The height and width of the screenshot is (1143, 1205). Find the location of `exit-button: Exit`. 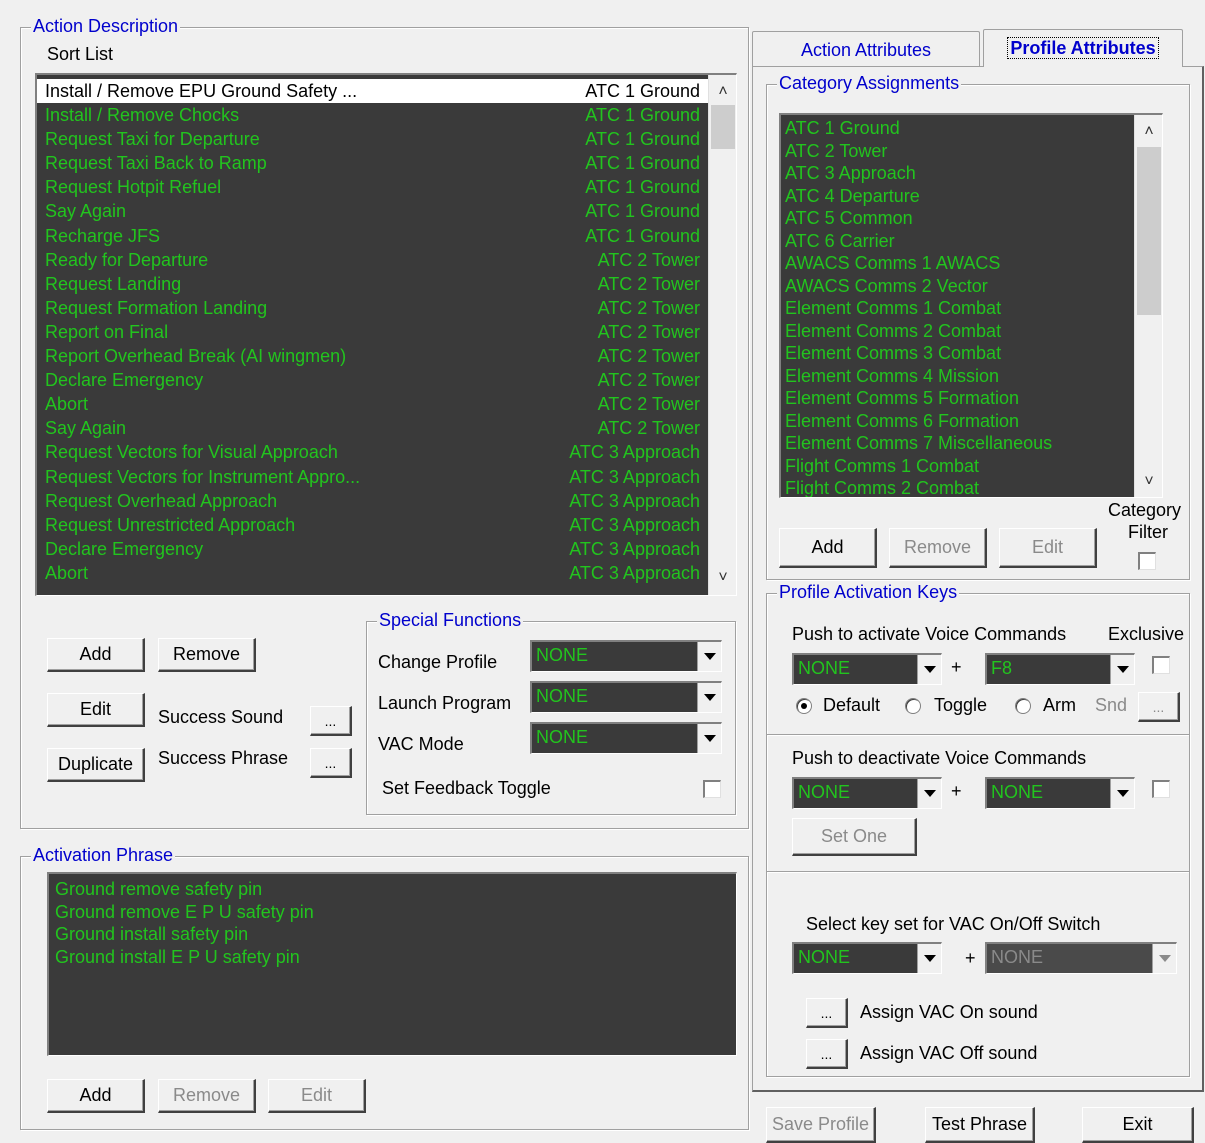

exit-button: Exit is located at coordinates (1138, 1125).